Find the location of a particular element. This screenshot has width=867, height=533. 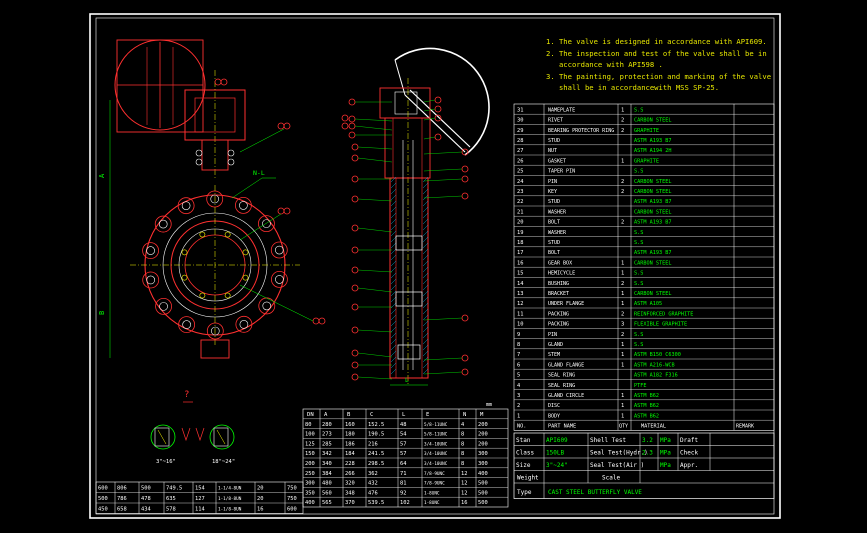

detail-marker: ? is located at coordinates (186, 395).